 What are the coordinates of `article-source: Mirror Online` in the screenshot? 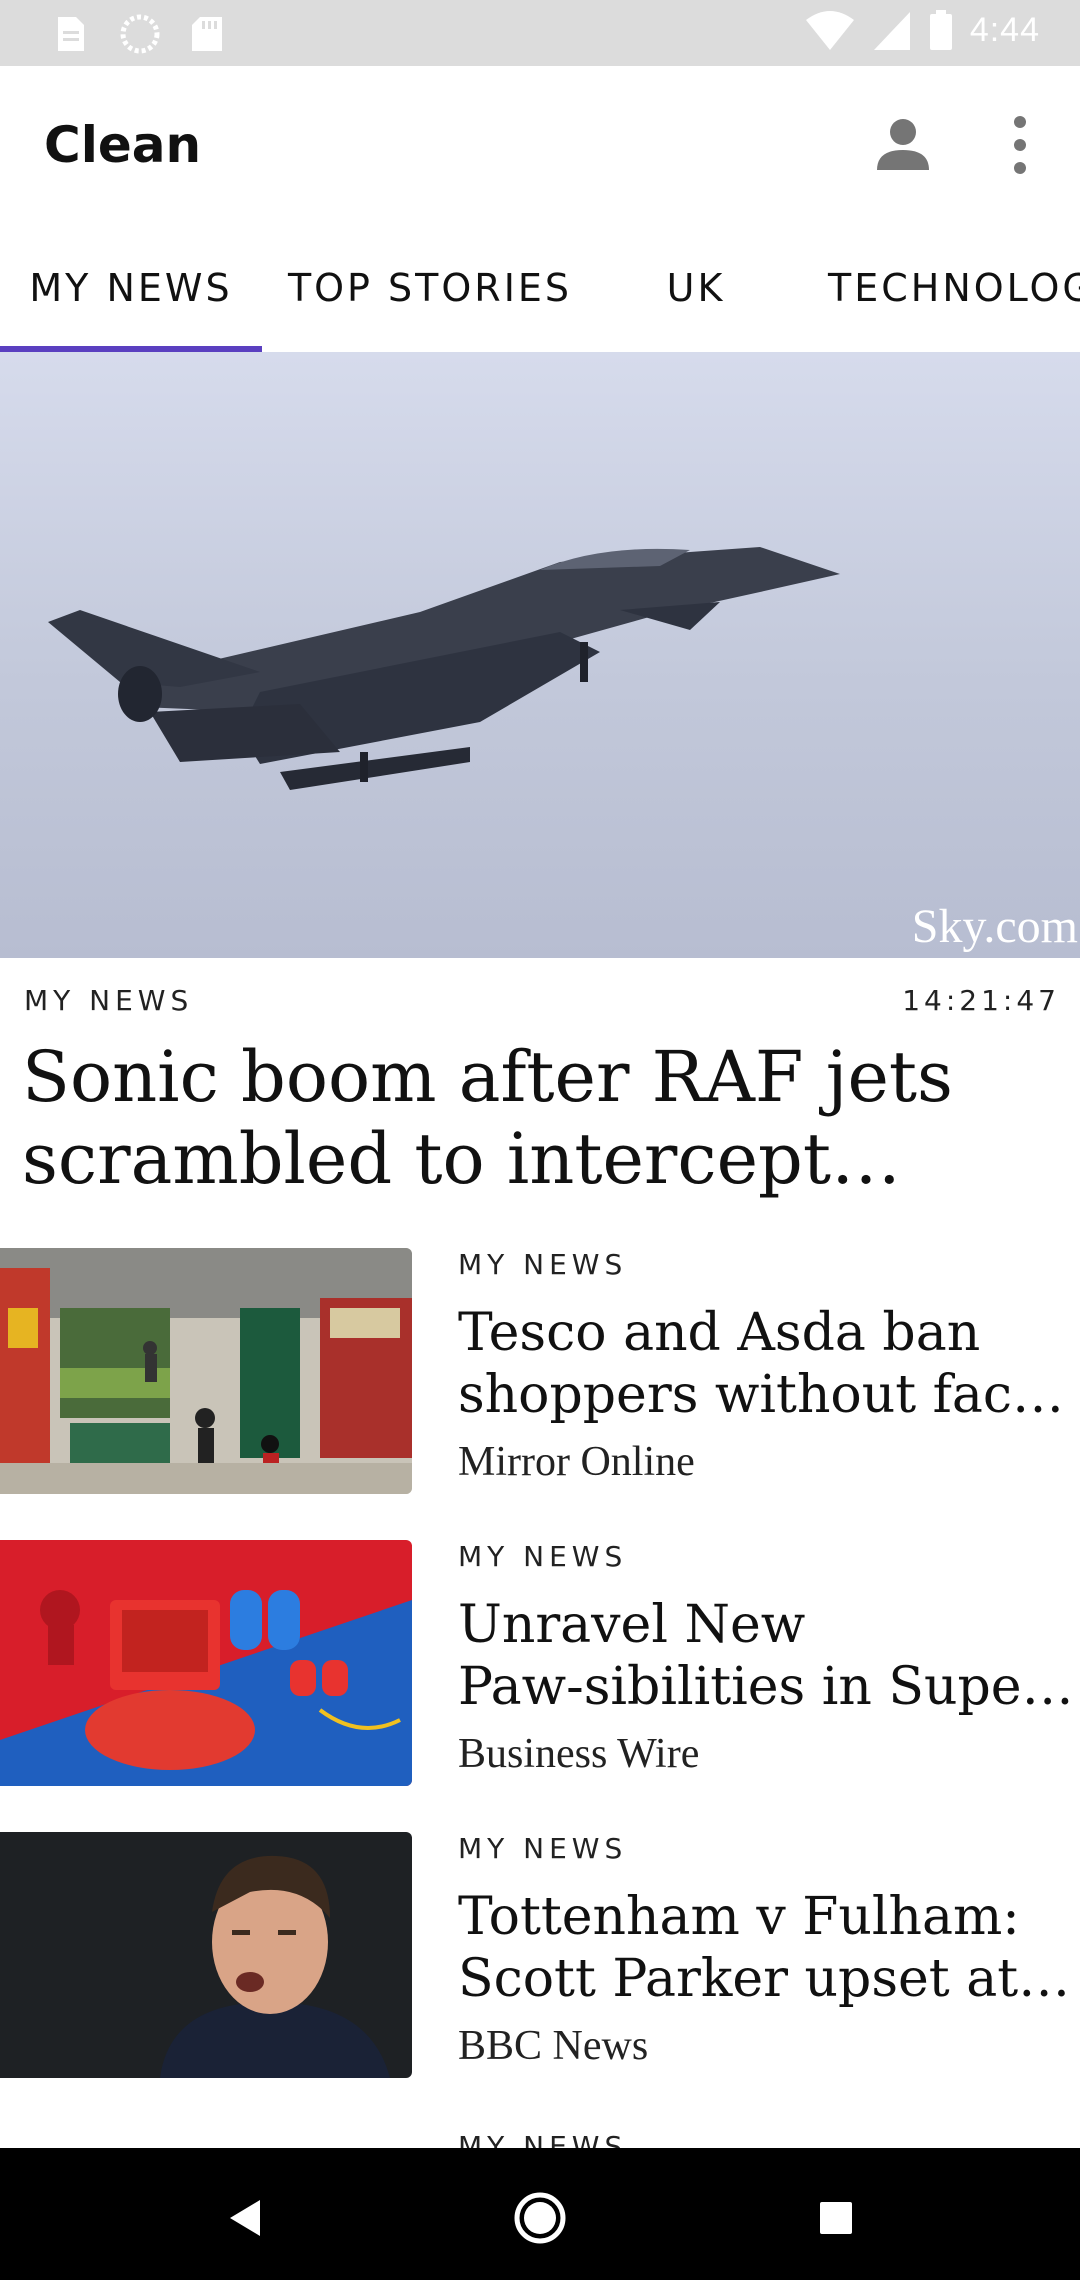 It's located at (576, 1462).